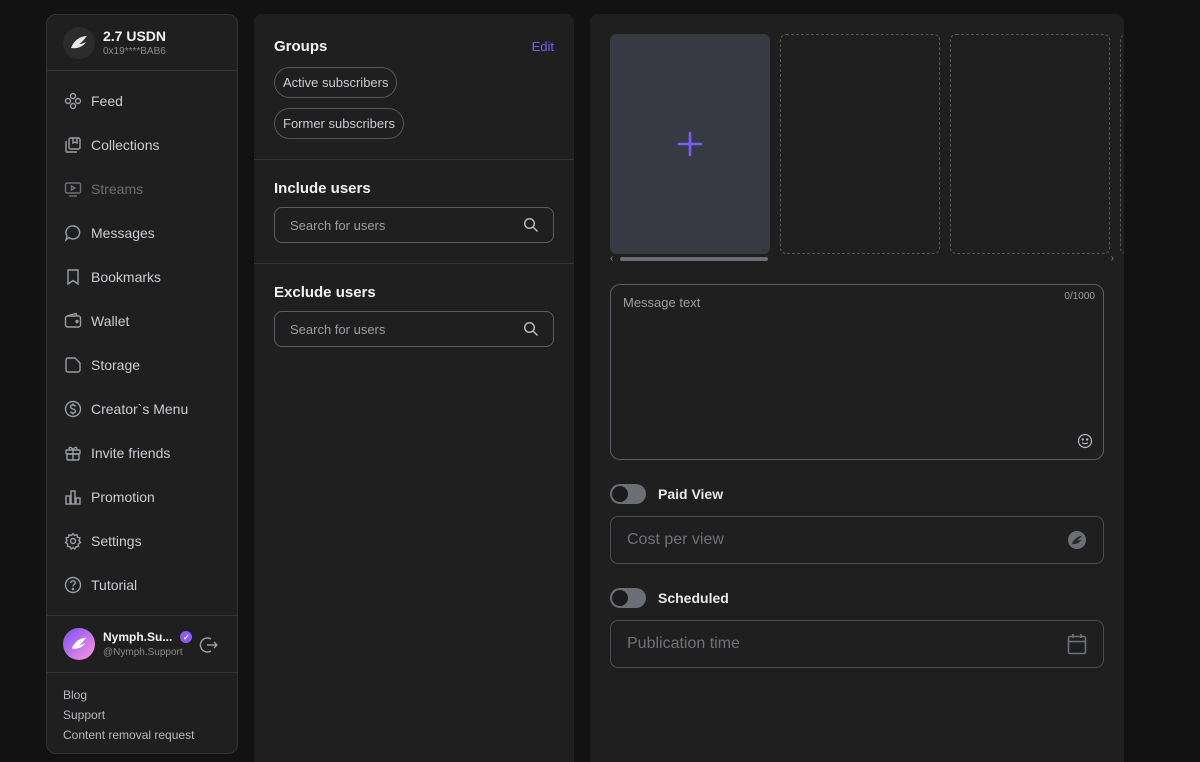 The height and width of the screenshot is (762, 1200). I want to click on storage-icon, so click(73, 365).